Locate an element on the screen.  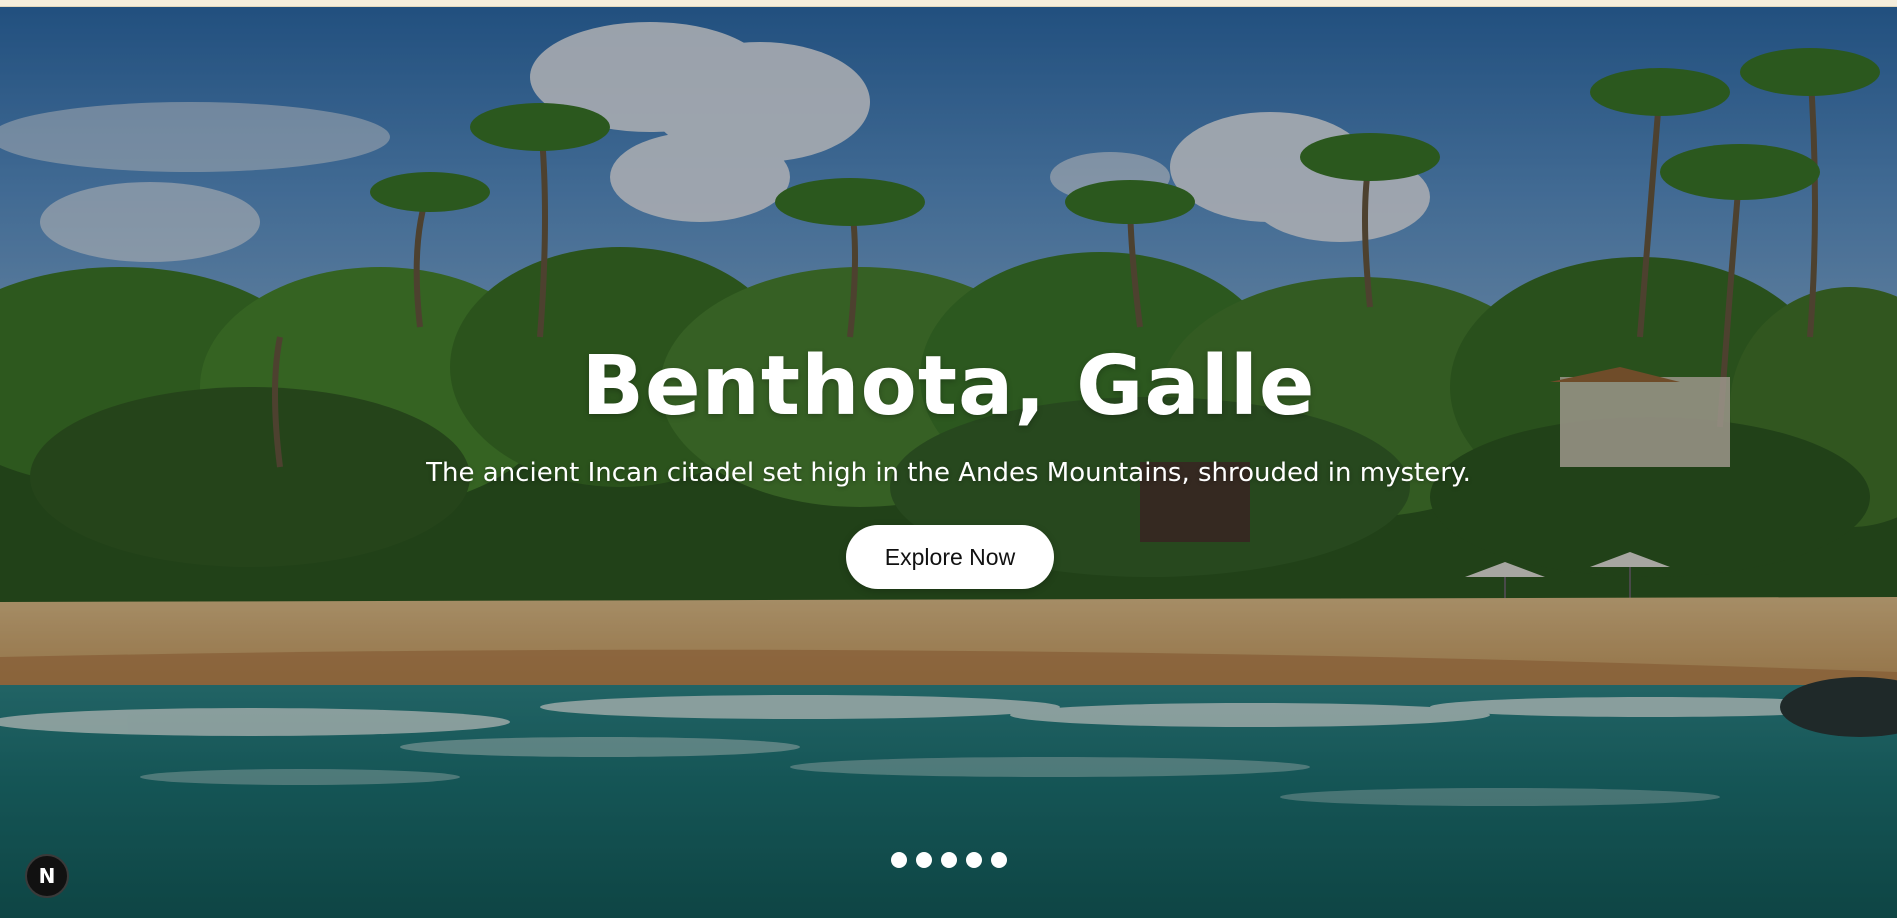
nextjs-logo-icon: N is located at coordinates (47, 876).